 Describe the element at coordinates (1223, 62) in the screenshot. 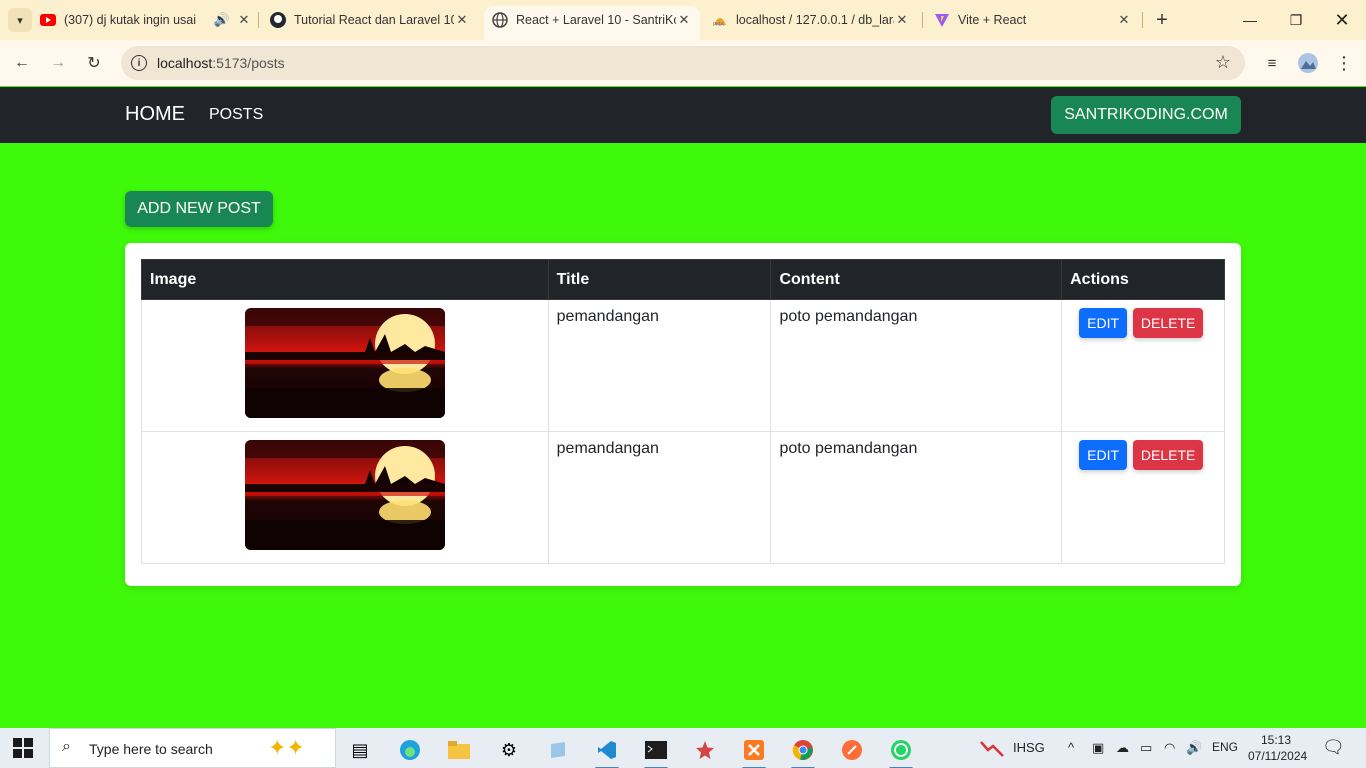

I see `bookmark-star-icon: ☆` at that location.